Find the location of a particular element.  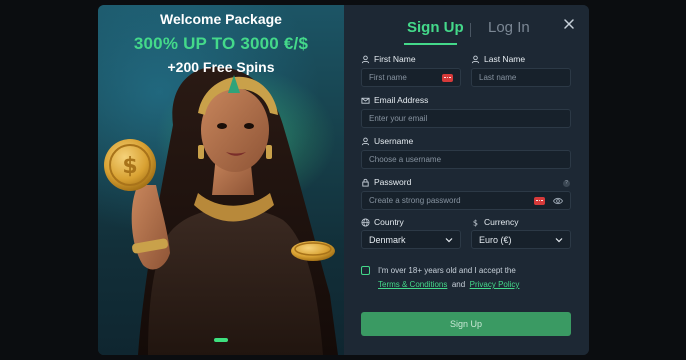

currency-select: Euro (€) is located at coordinates (521, 239).